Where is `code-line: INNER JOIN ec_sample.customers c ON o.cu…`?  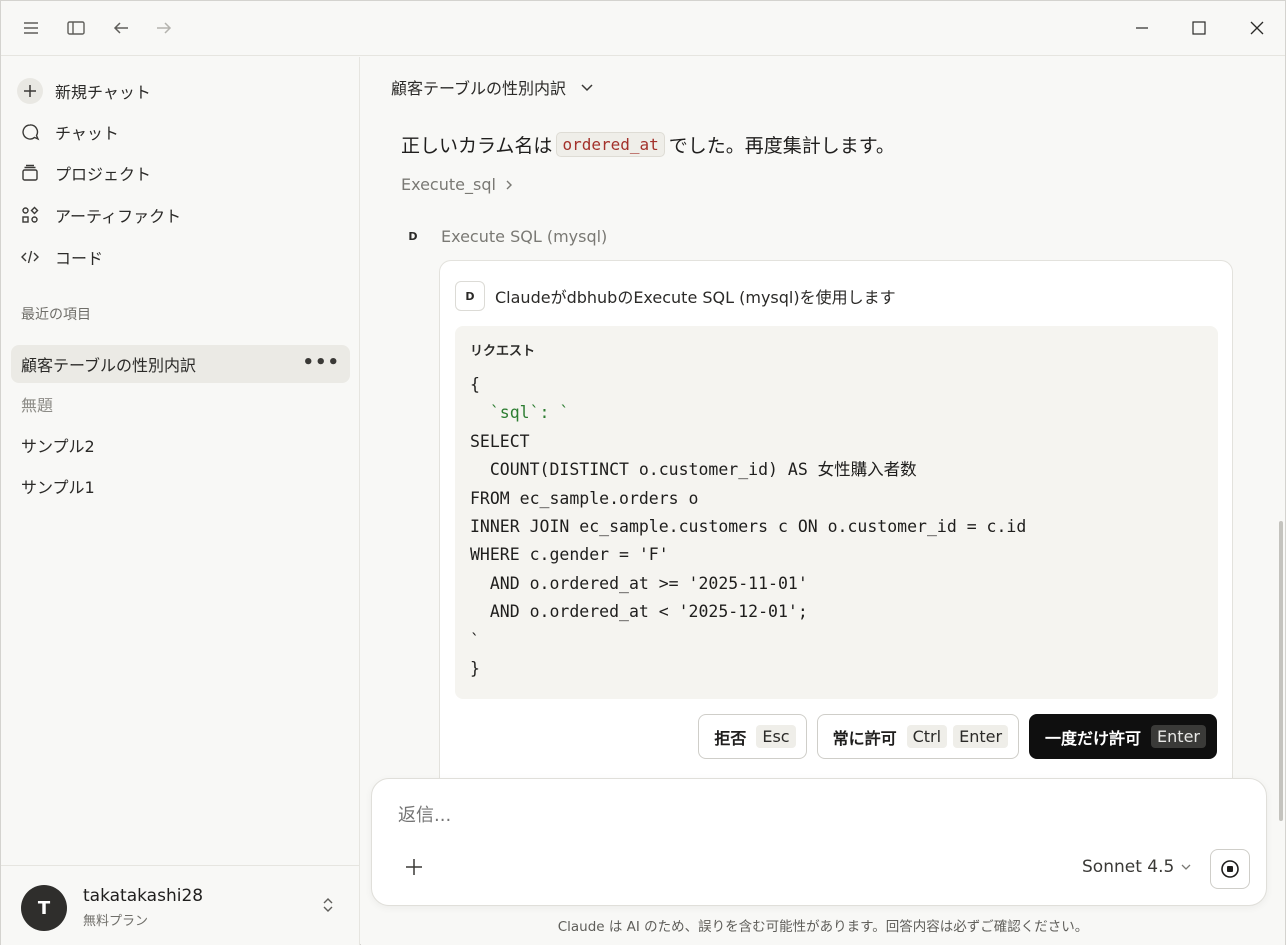
code-line: INNER JOIN ec_sample.customers c ON o.cu… is located at coordinates (748, 526).